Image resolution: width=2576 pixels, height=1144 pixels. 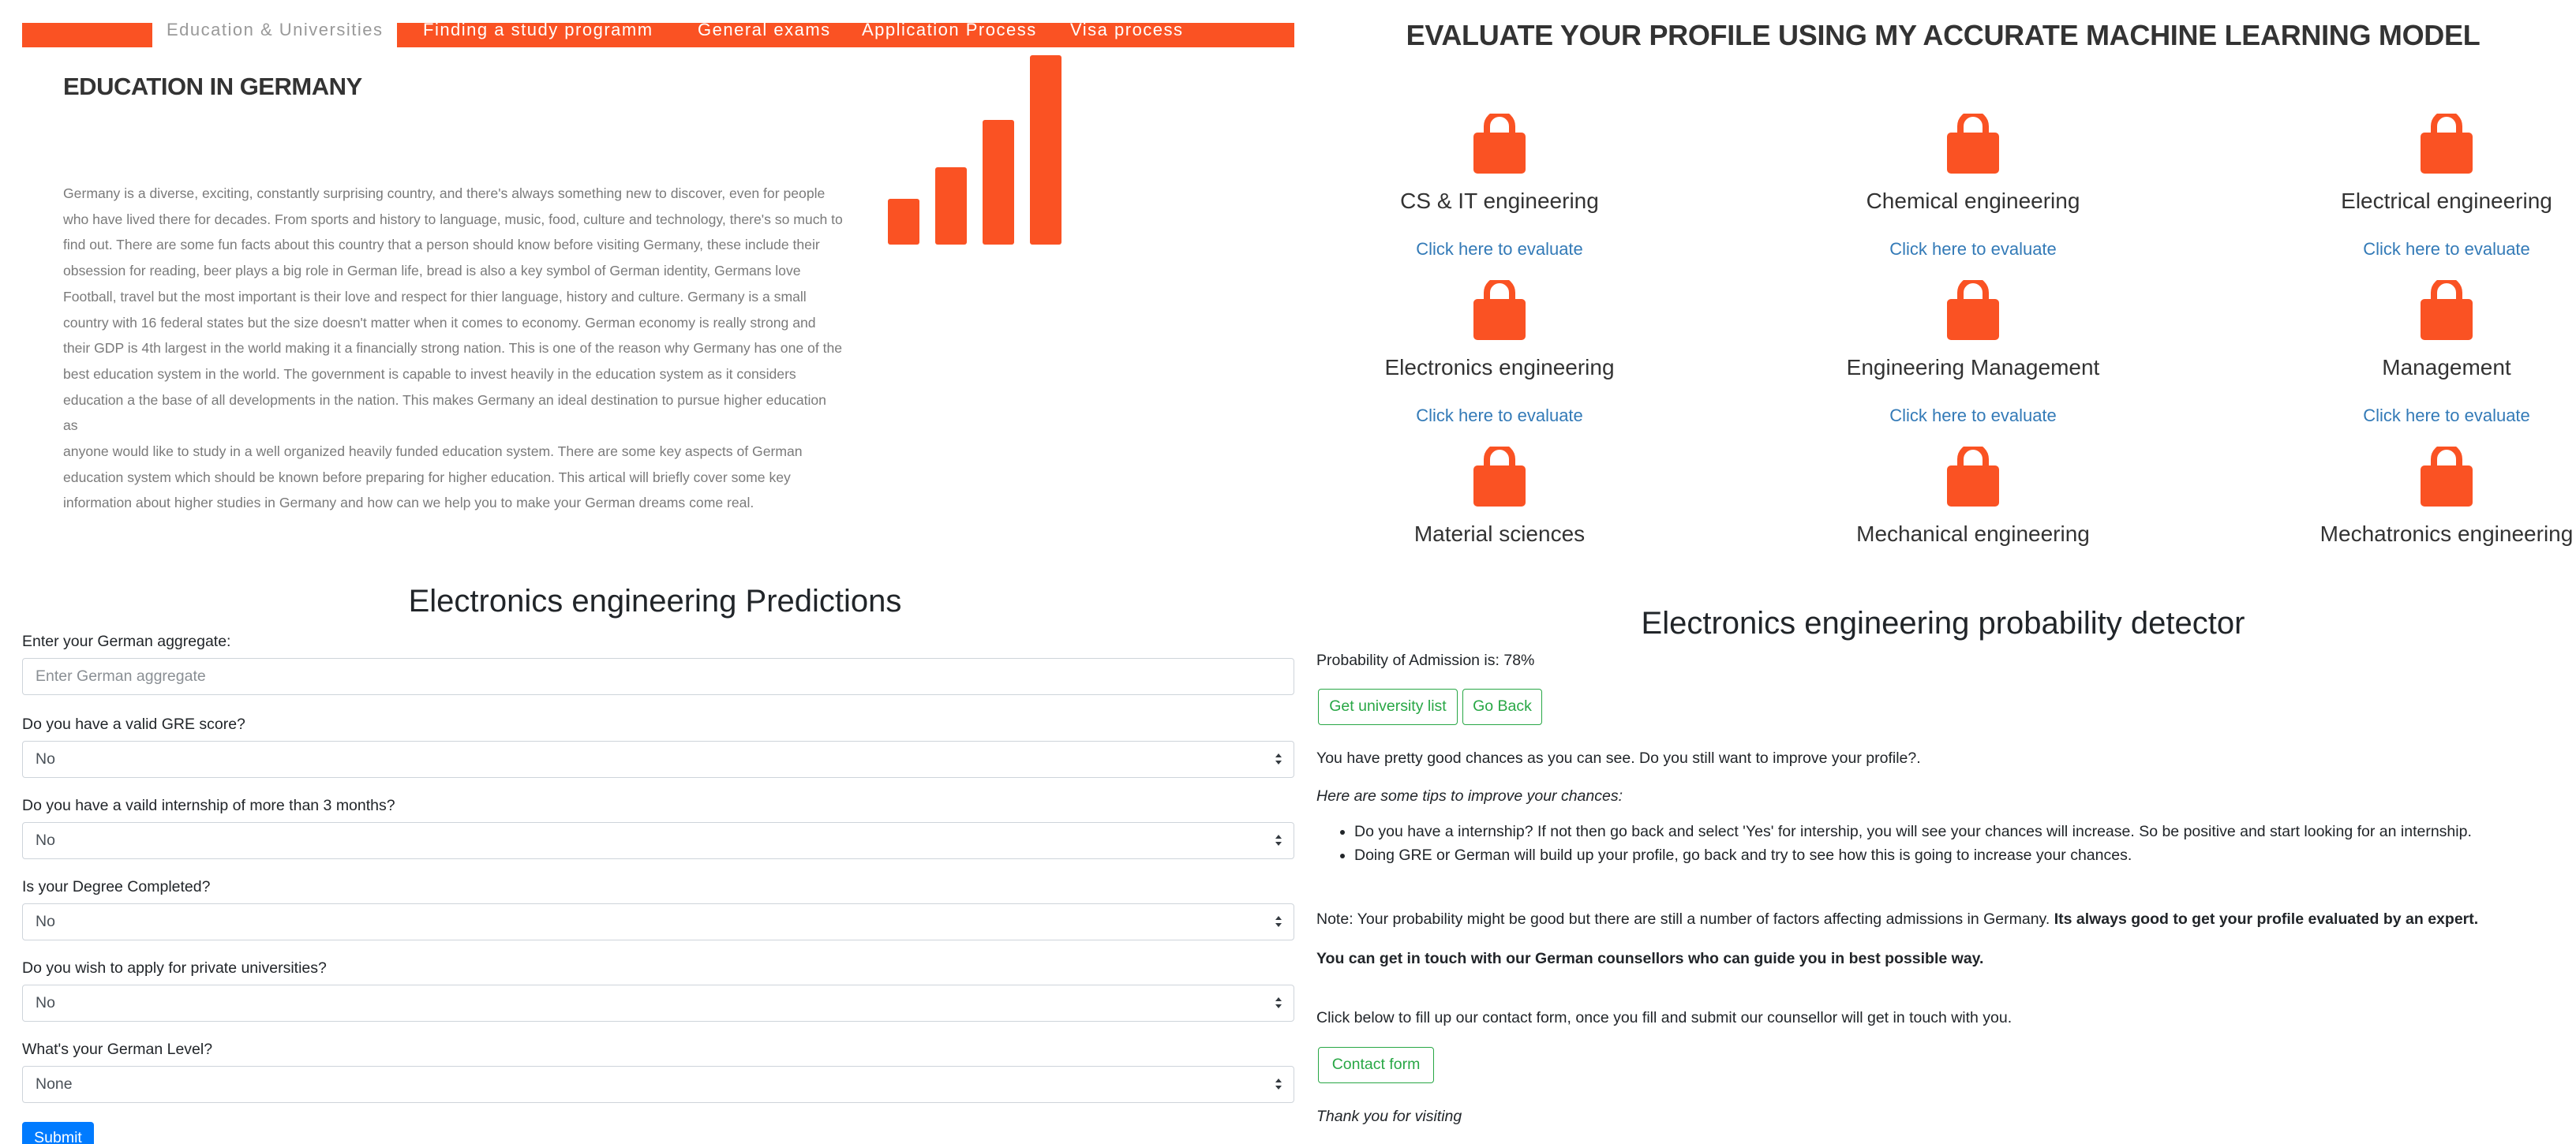 I want to click on bar-chart-icon, so click(x=974, y=150).